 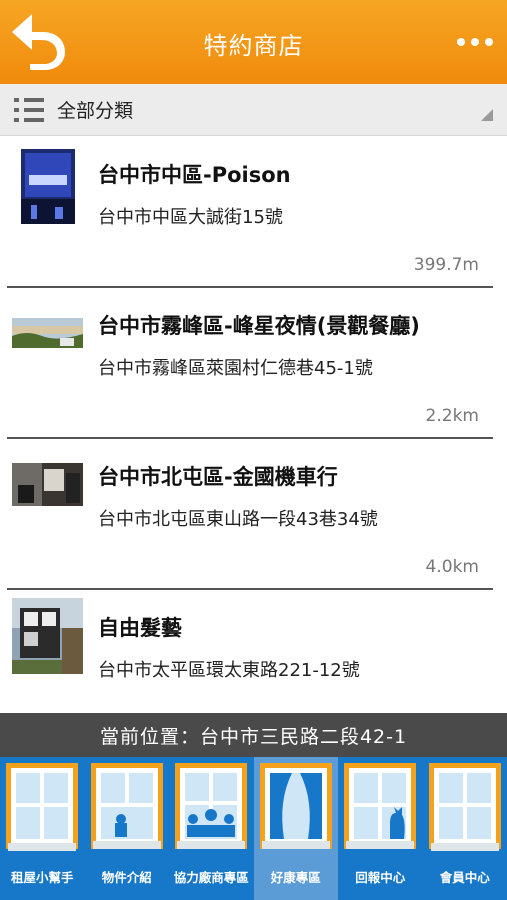 I want to click on store-list-item: 自由髮藝 台中市太平區環太東路221-12號, so click(x=250, y=651).